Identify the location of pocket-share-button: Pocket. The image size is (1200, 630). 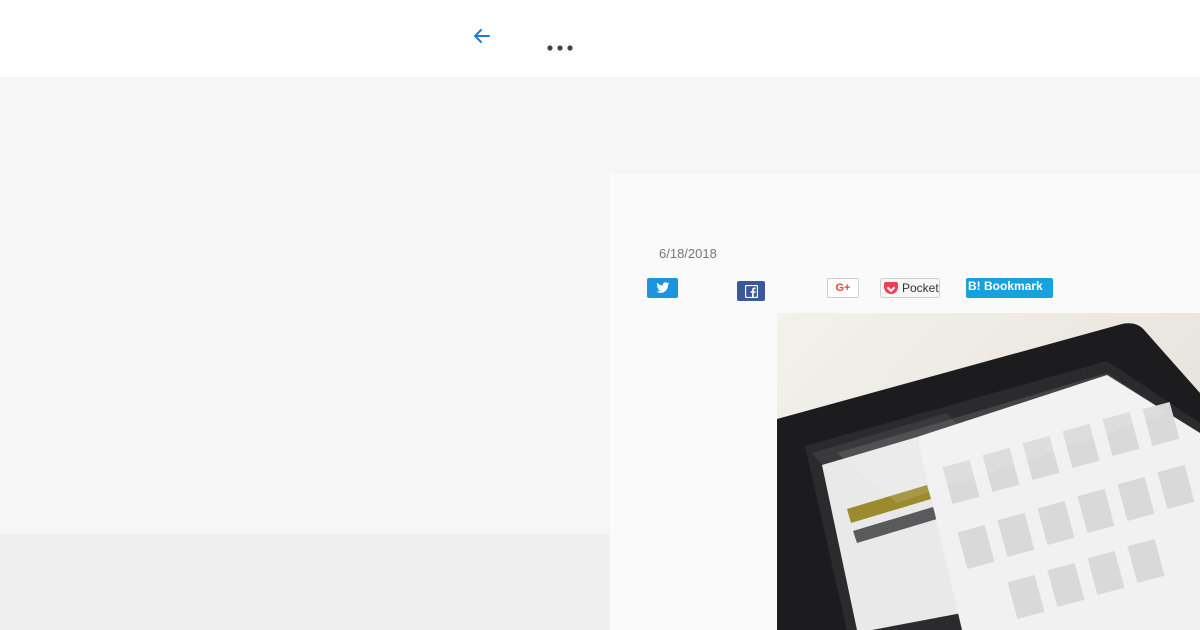
(910, 288).